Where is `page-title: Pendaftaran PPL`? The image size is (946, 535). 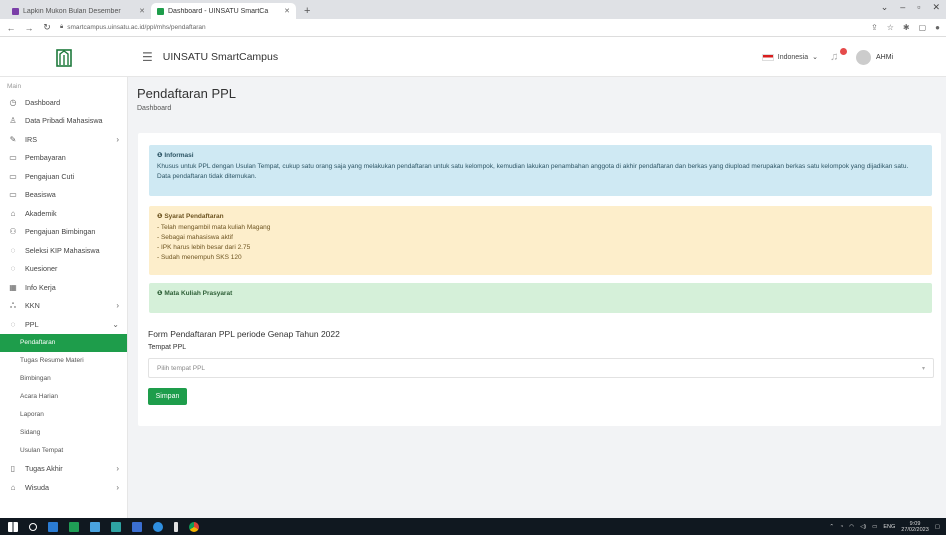 page-title: Pendaftaran PPL is located at coordinates (187, 93).